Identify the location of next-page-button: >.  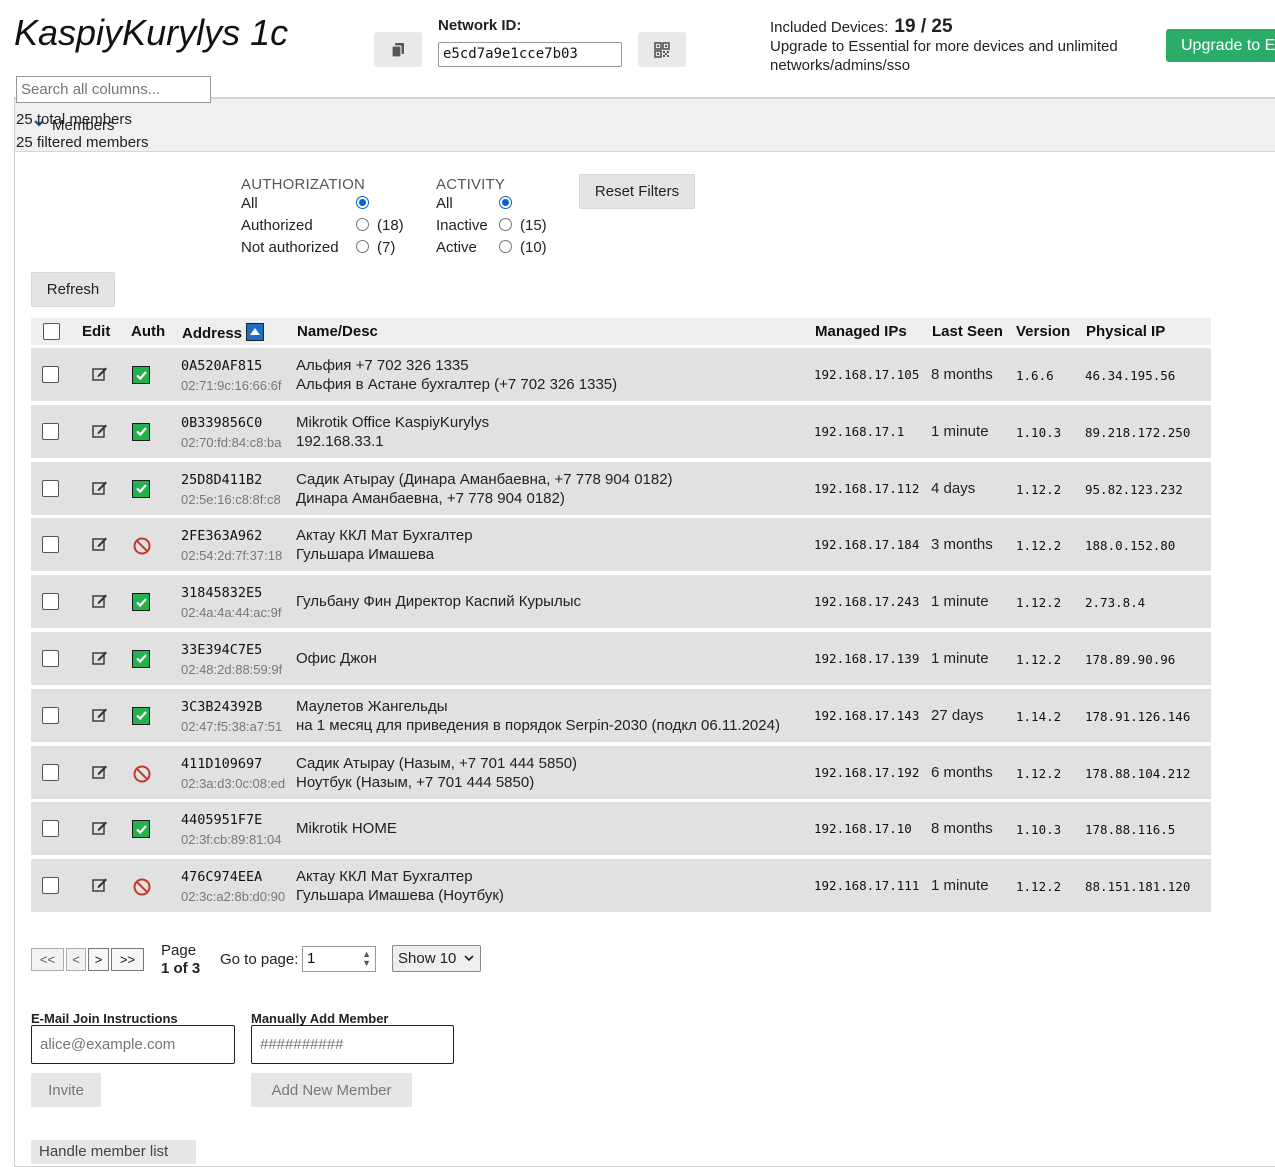
(98, 959).